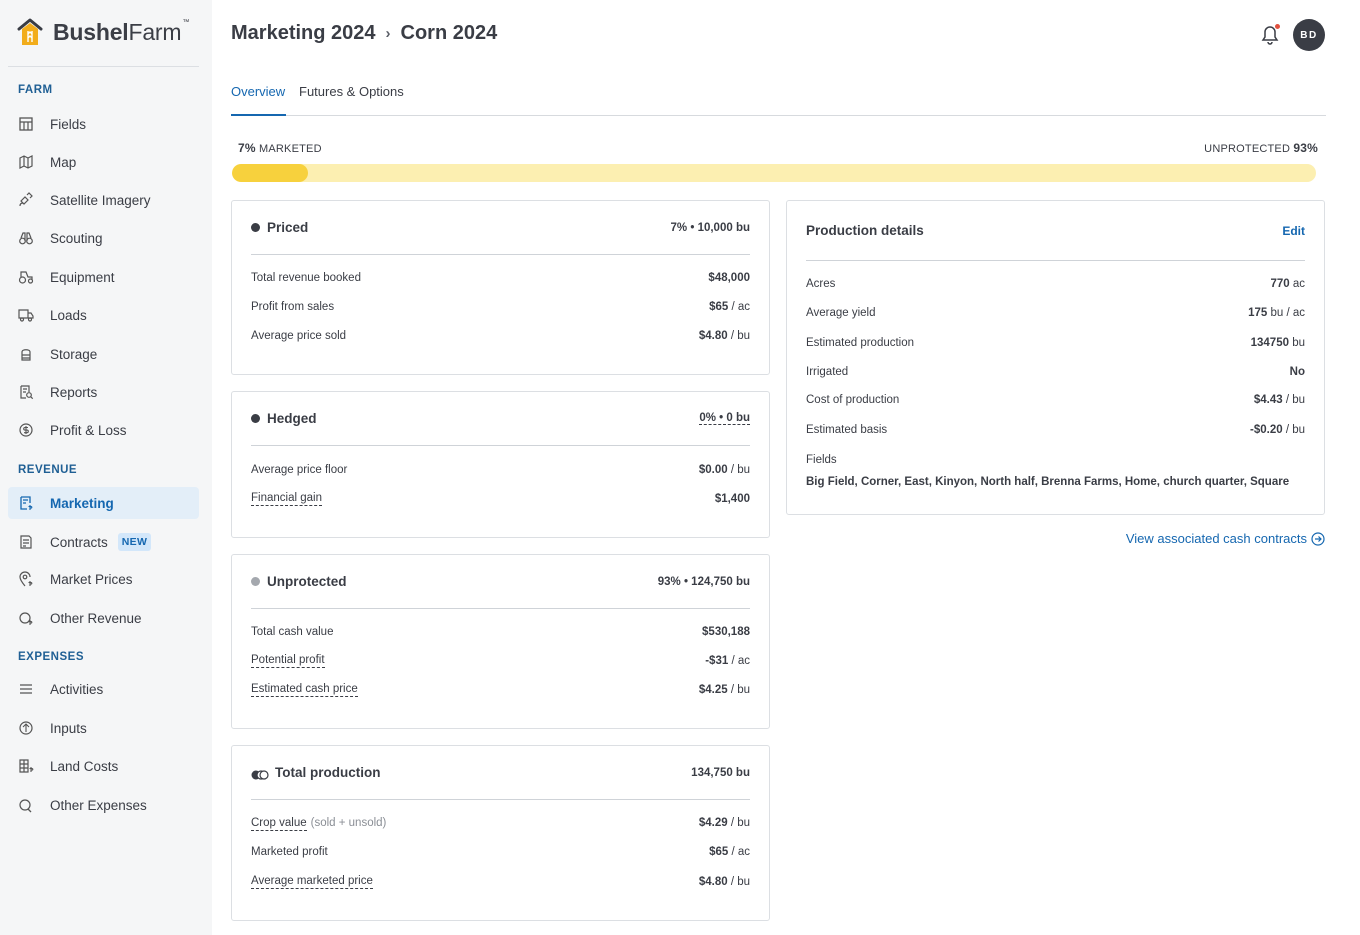 The width and height of the screenshot is (1360, 935). I want to click on prod-row-basis: Estimated basis -$0.20 / bu, so click(1055, 430).